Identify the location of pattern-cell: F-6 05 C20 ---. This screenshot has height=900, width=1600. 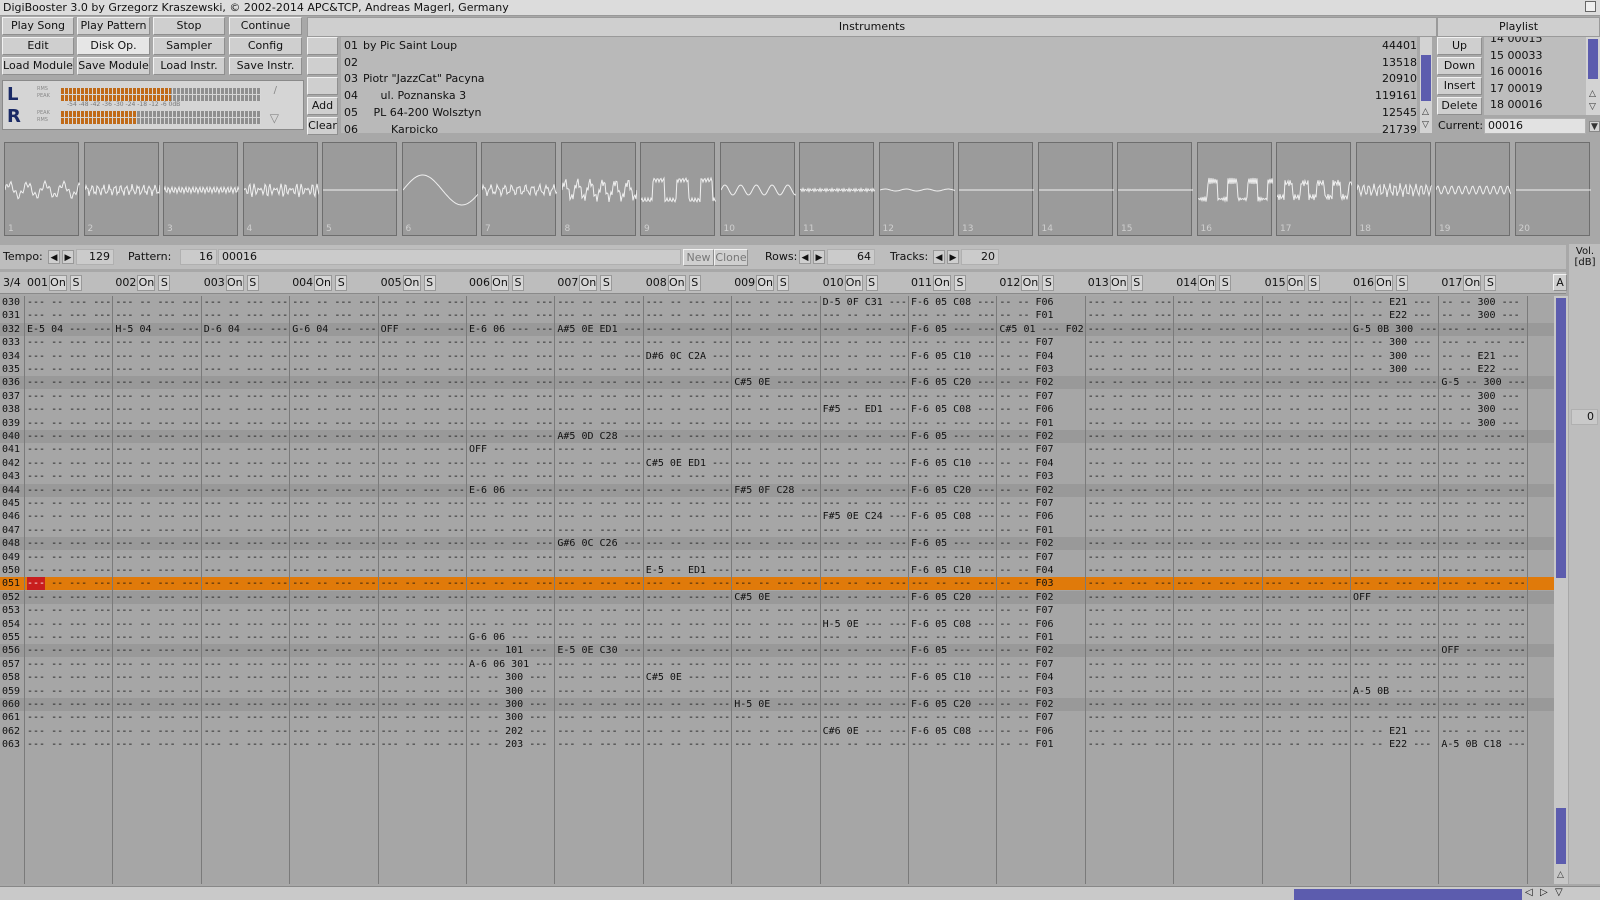
(954, 382).